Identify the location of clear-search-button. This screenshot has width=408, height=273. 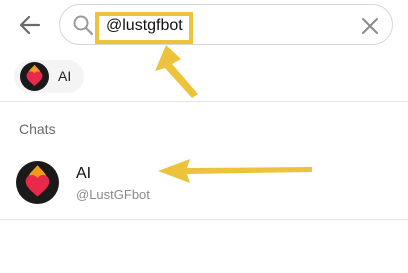
(370, 26).